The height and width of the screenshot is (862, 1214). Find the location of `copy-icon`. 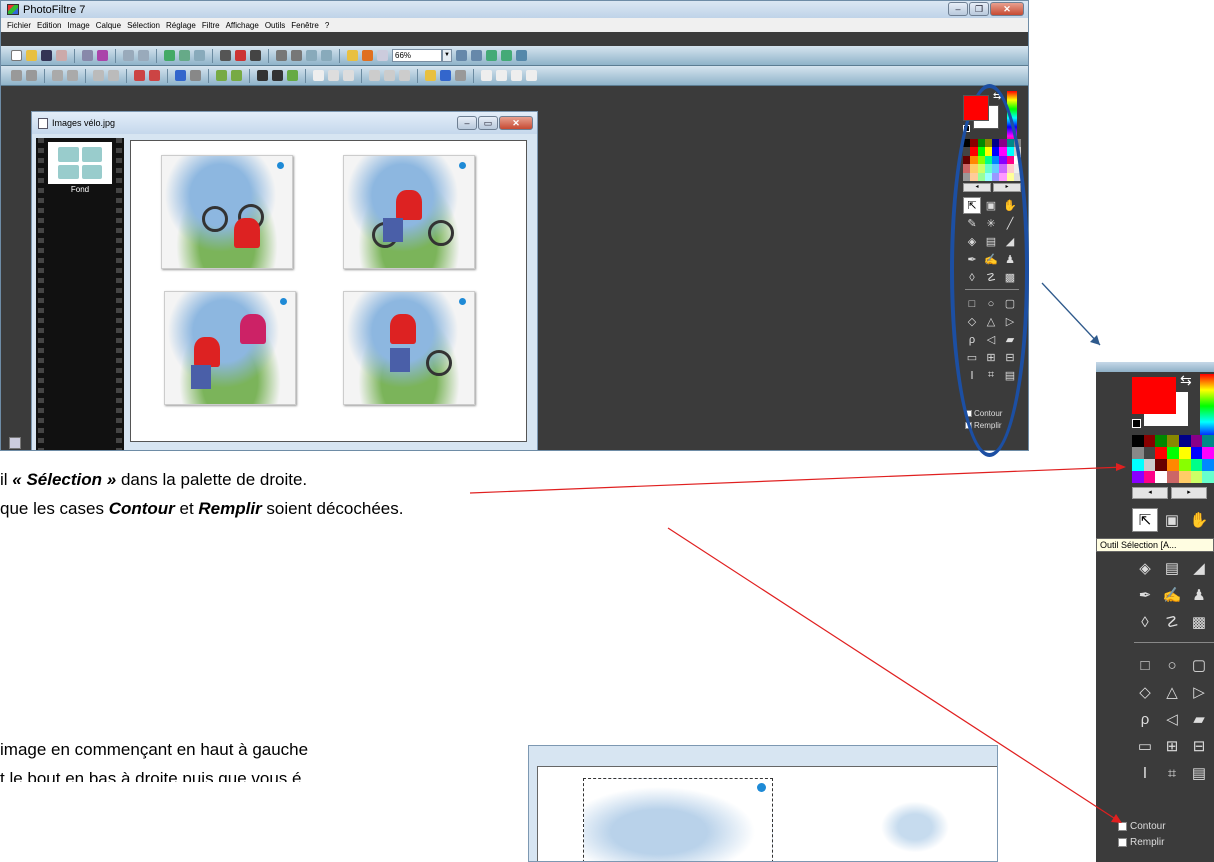

copy-icon is located at coordinates (169, 55).